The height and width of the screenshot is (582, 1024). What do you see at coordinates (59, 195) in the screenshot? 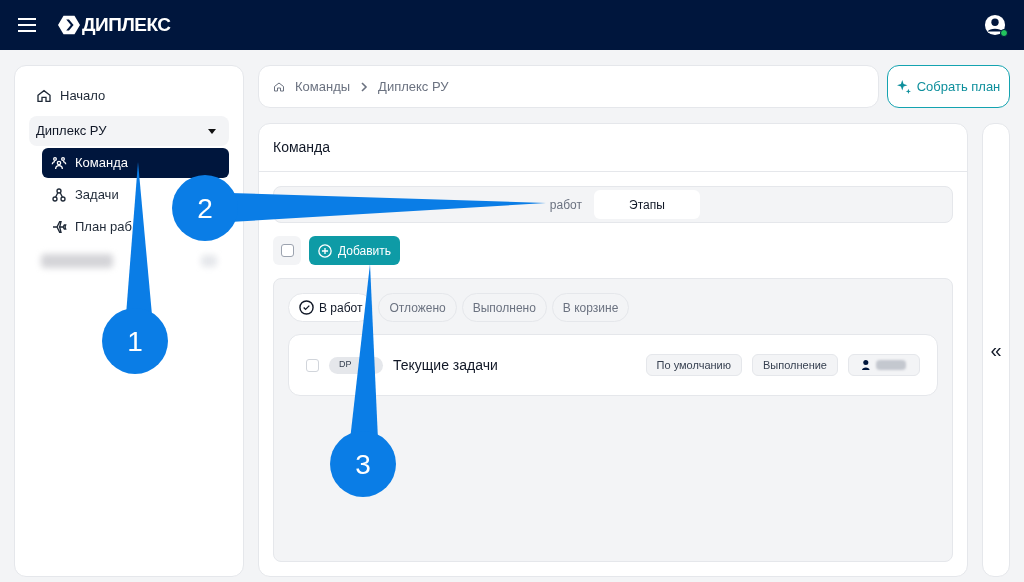
I see `nodes-icon` at bounding box center [59, 195].